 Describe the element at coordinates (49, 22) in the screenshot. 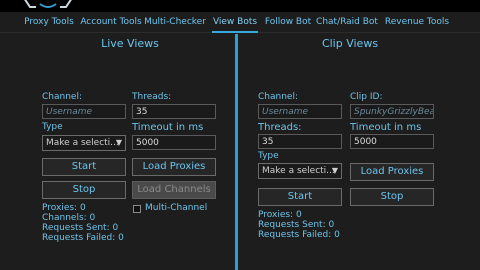

I see `tab-proxy-tools: Proxy Tools` at that location.